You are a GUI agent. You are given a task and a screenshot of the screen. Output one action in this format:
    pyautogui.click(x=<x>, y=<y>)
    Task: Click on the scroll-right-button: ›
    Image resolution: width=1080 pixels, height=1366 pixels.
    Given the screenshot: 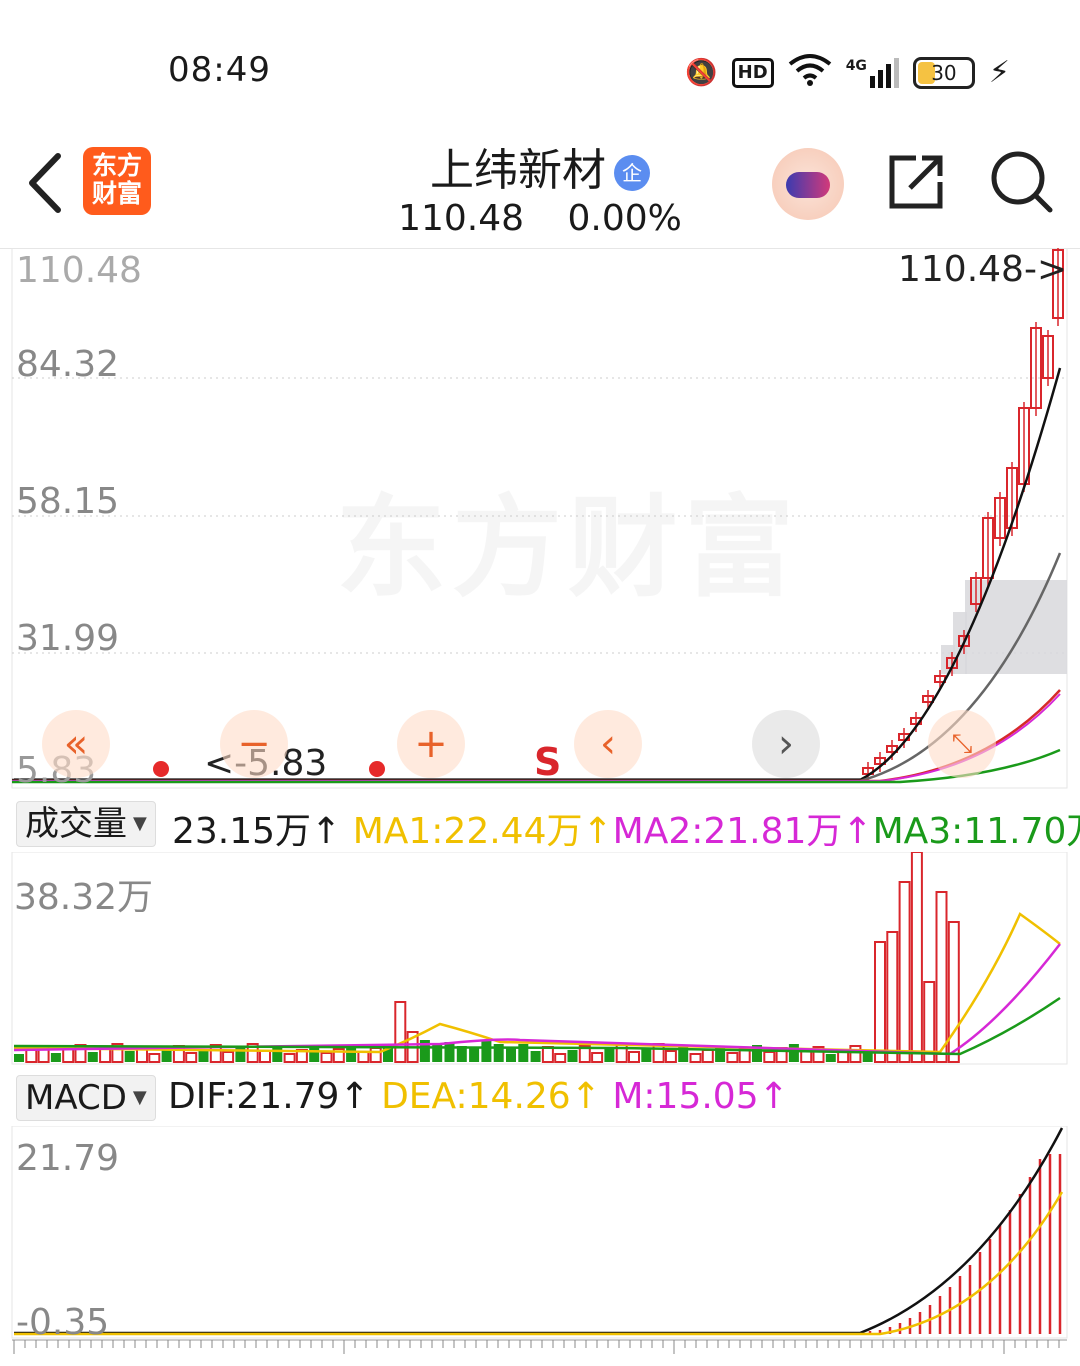 What is the action you would take?
    pyautogui.click(x=786, y=744)
    